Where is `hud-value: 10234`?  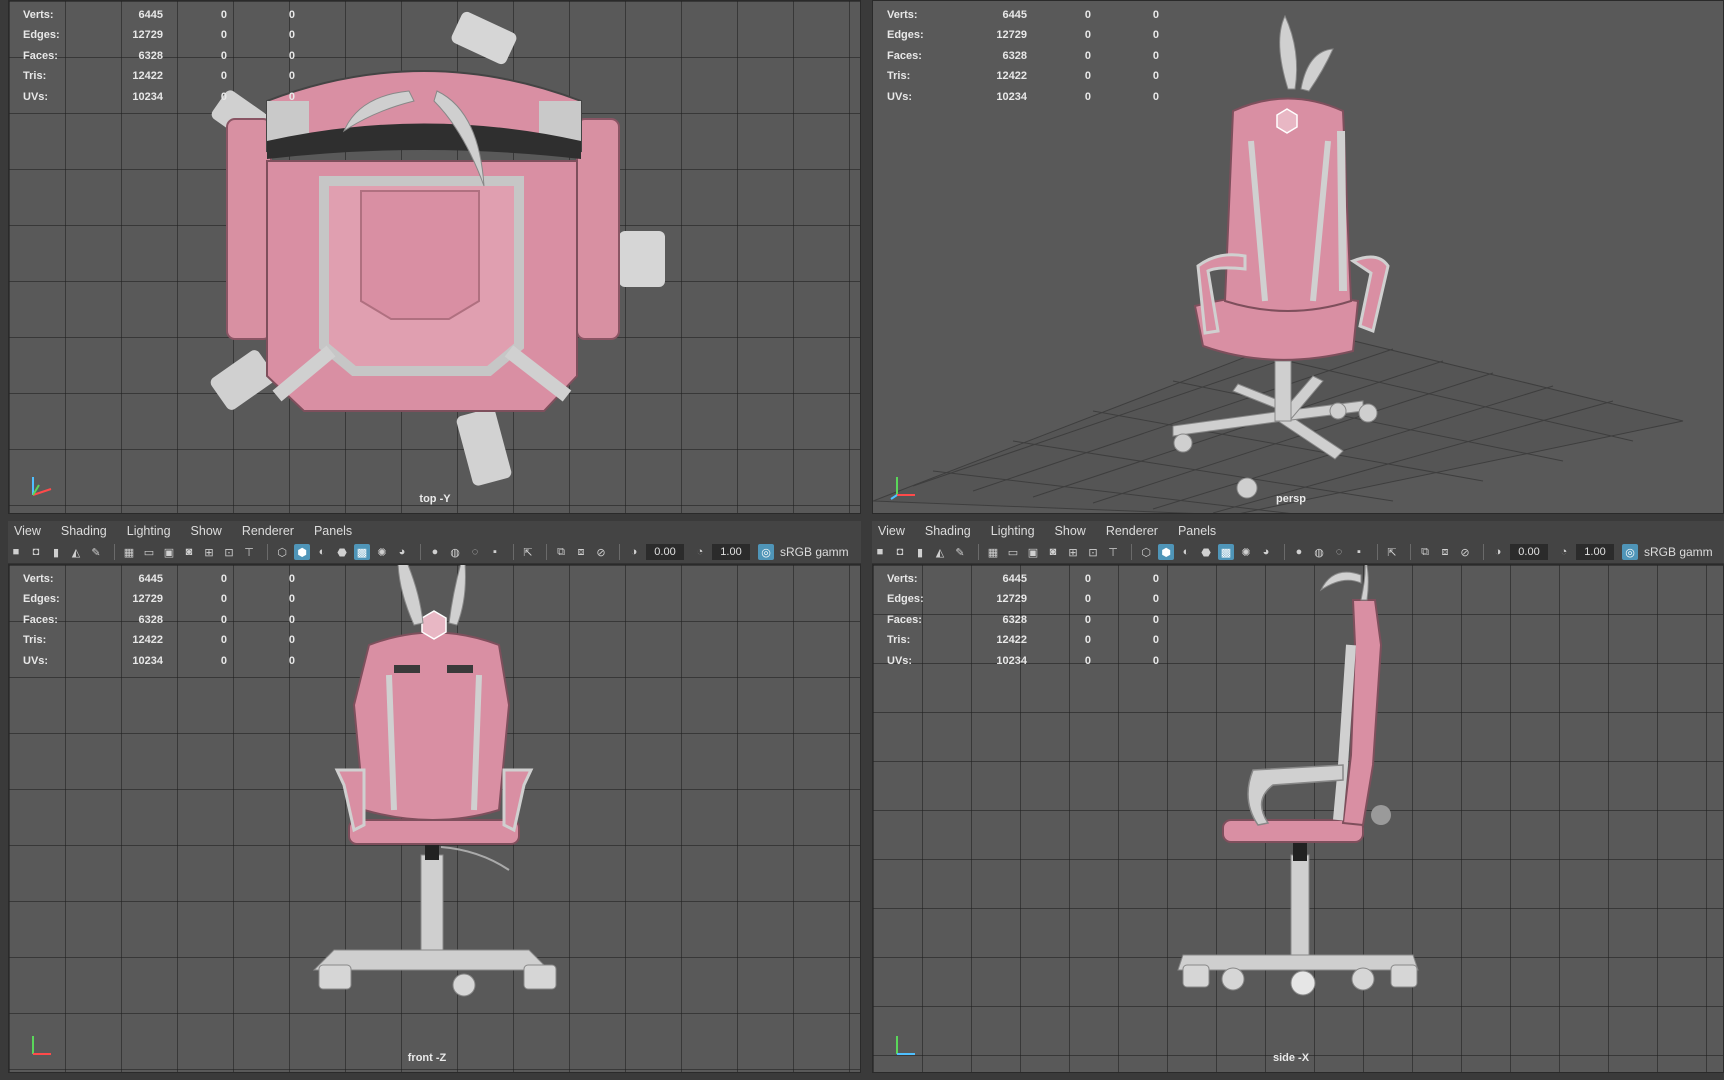
hud-value: 10234 is located at coordinates (147, 96).